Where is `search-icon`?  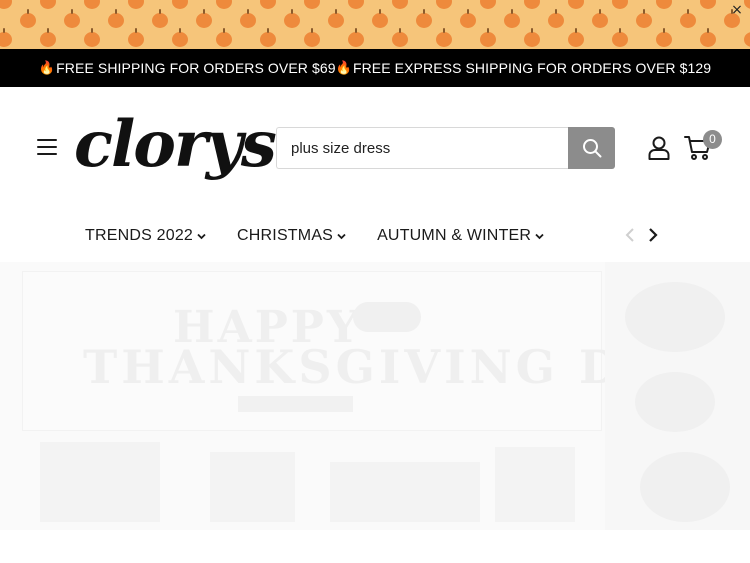
search-icon is located at coordinates (591, 148).